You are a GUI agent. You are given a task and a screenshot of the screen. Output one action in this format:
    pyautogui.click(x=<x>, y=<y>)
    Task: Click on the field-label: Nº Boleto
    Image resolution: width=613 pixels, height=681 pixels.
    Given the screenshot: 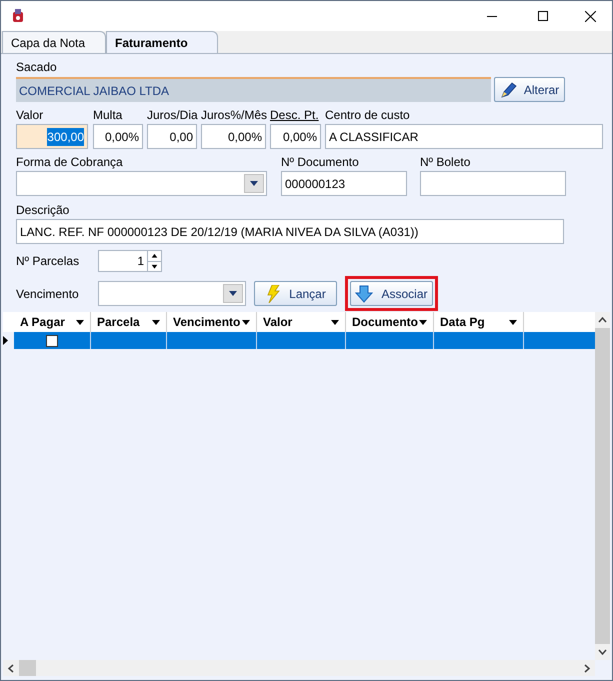 What is the action you would take?
    pyautogui.click(x=446, y=162)
    